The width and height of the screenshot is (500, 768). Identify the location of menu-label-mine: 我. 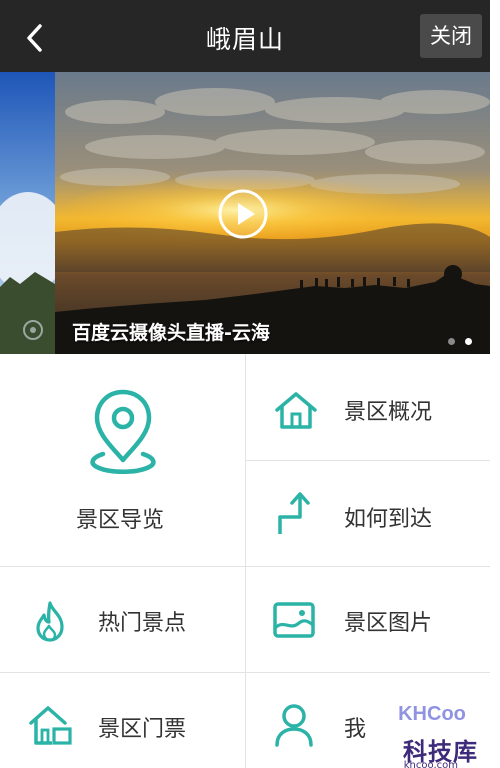
(355, 729).